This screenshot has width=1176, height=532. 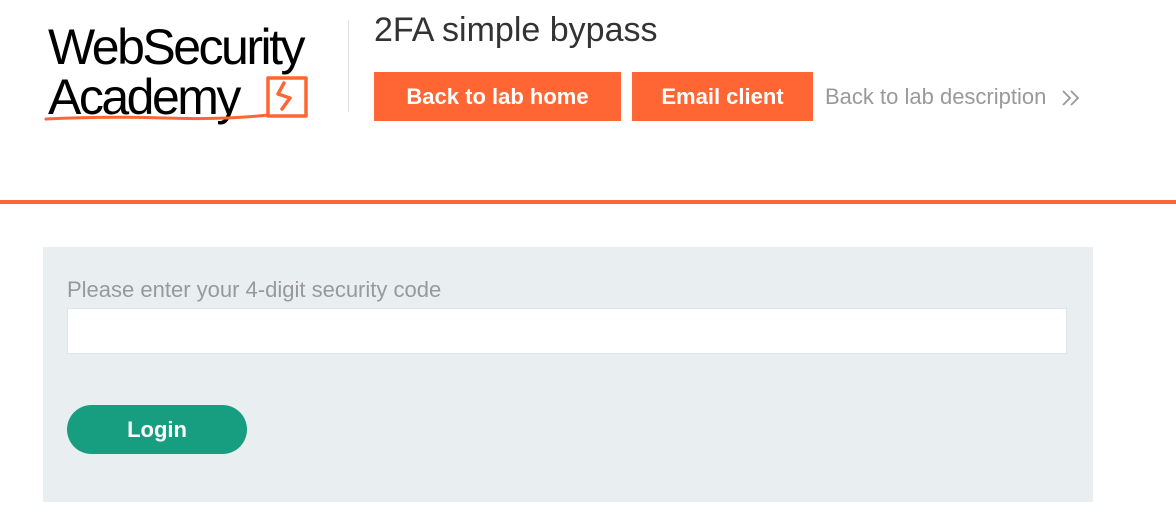 What do you see at coordinates (588, 202) in the screenshot?
I see `header-accent-line` at bounding box center [588, 202].